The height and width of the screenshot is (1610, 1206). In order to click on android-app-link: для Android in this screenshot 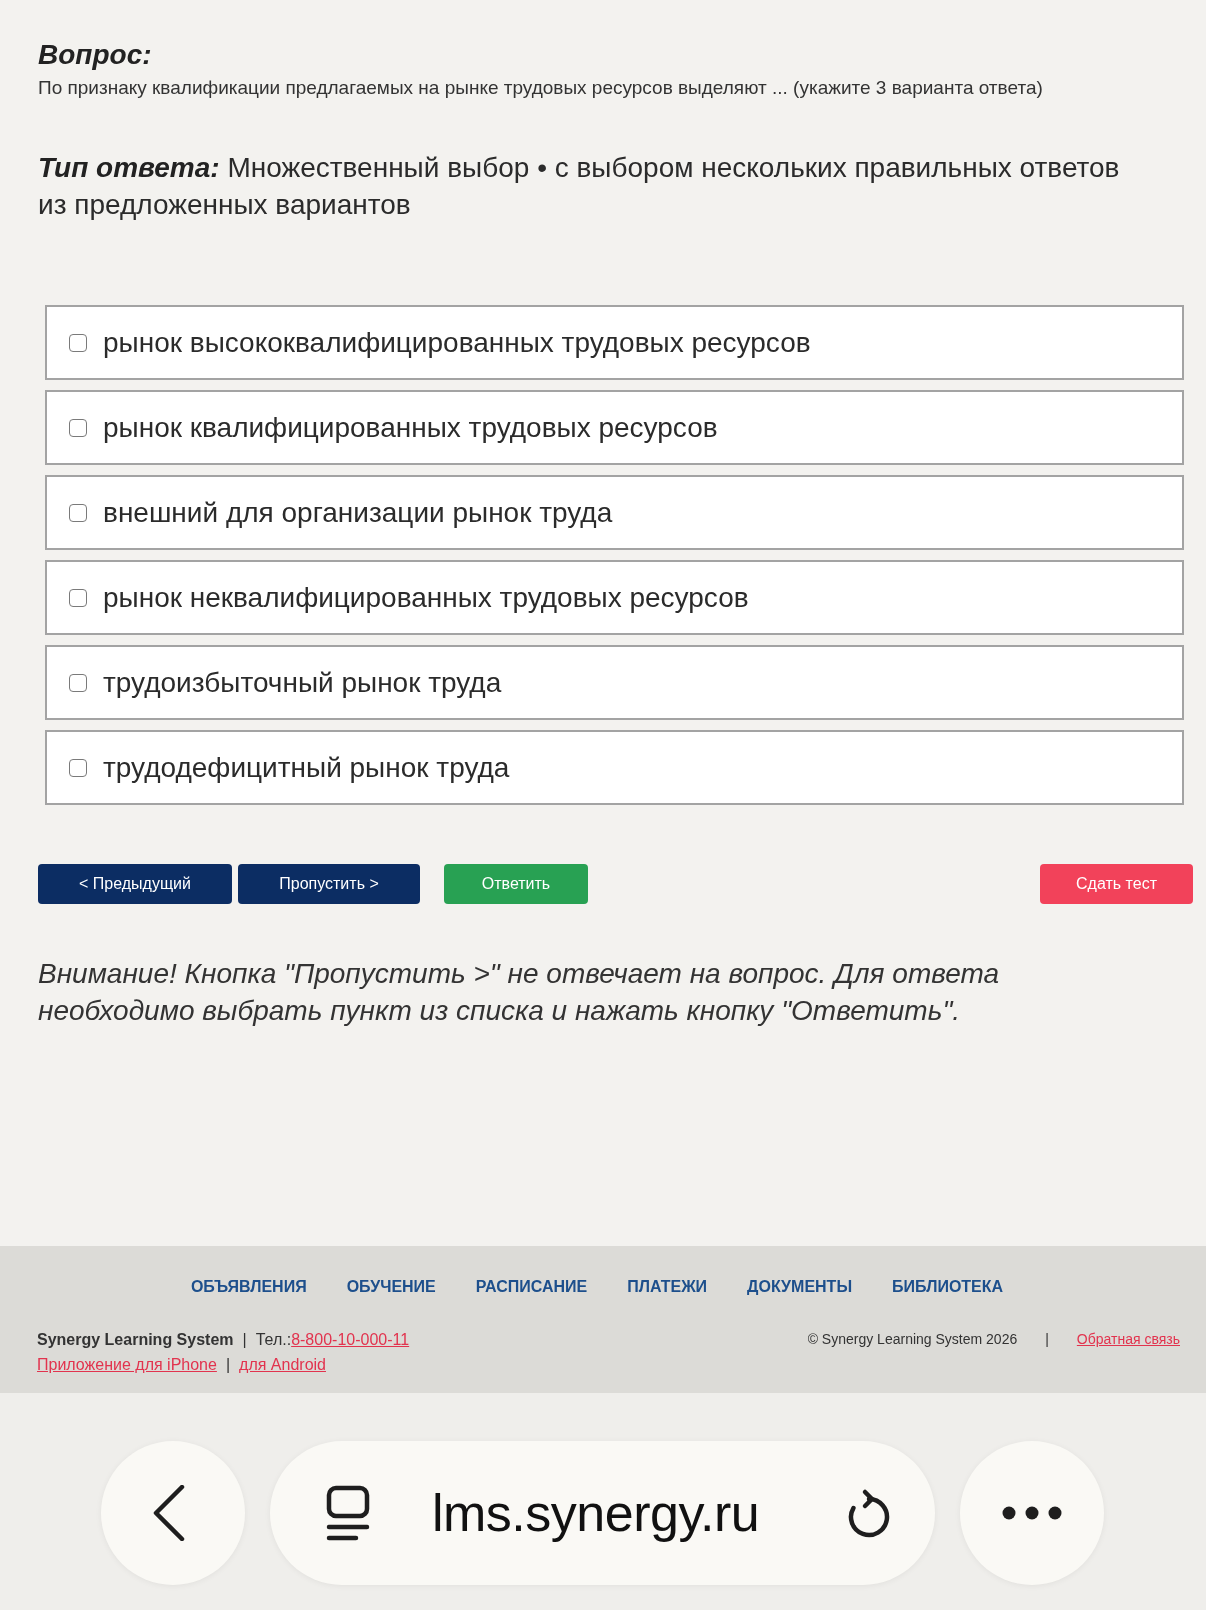, I will do `click(282, 1364)`.